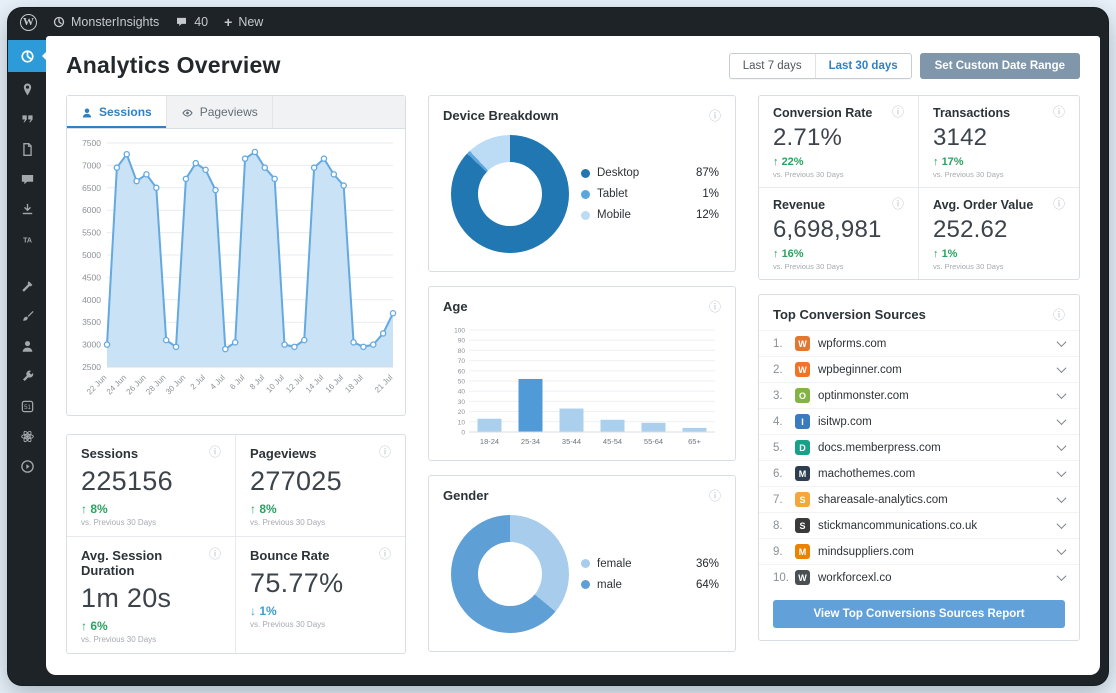  Describe the element at coordinates (694, 441) in the screenshot. I see `svg-text: 65+` at that location.